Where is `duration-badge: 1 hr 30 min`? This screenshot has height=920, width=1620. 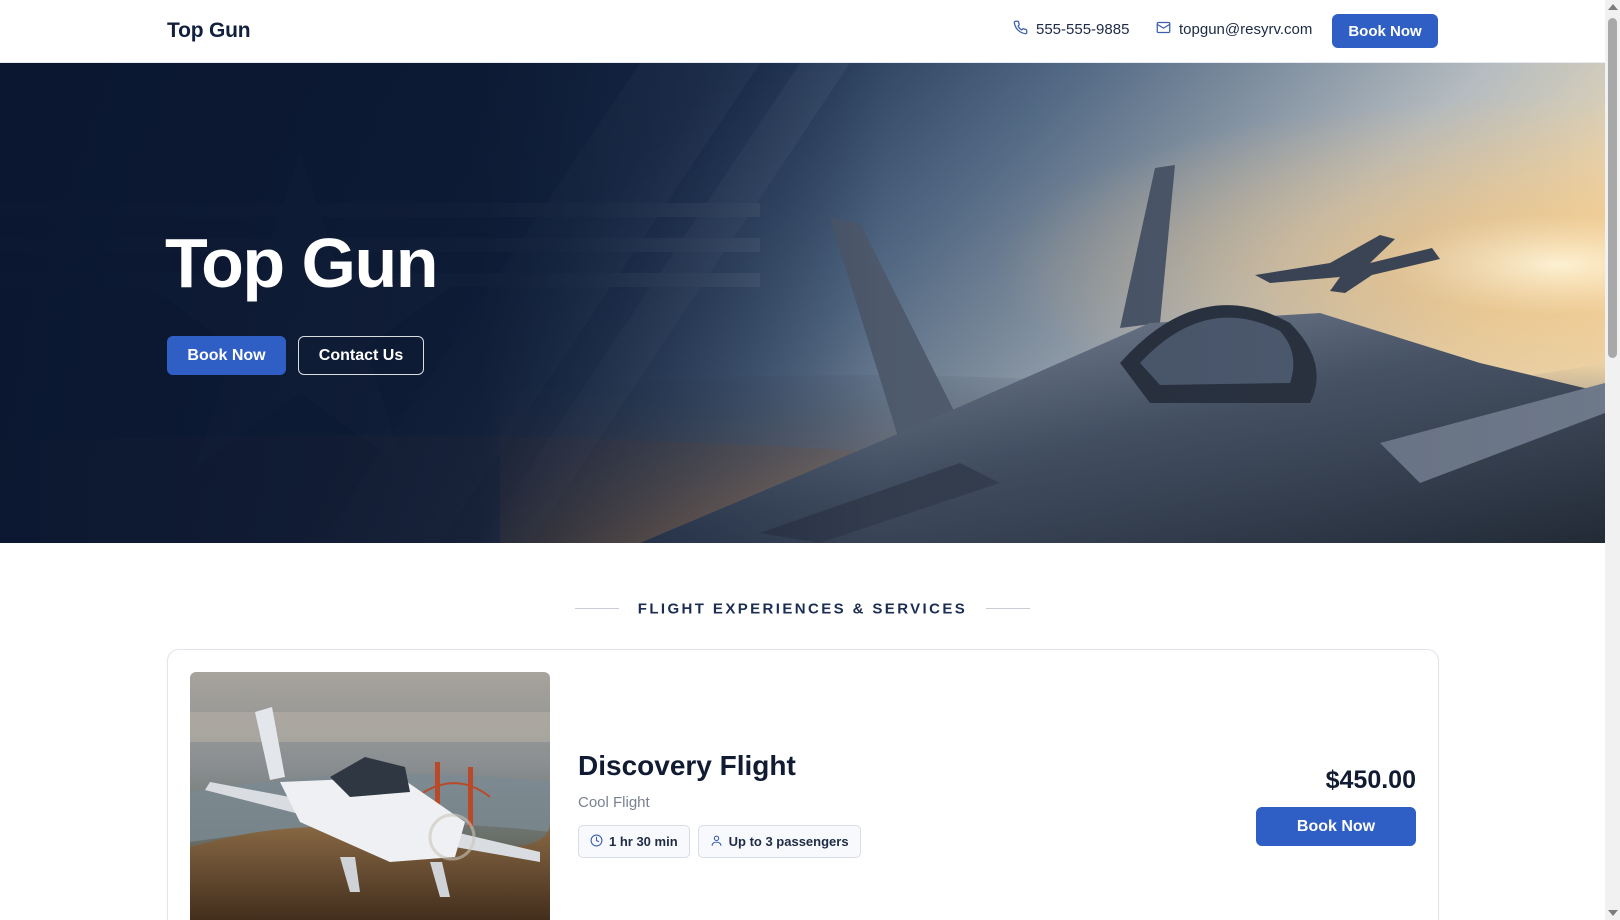 duration-badge: 1 hr 30 min is located at coordinates (634, 841).